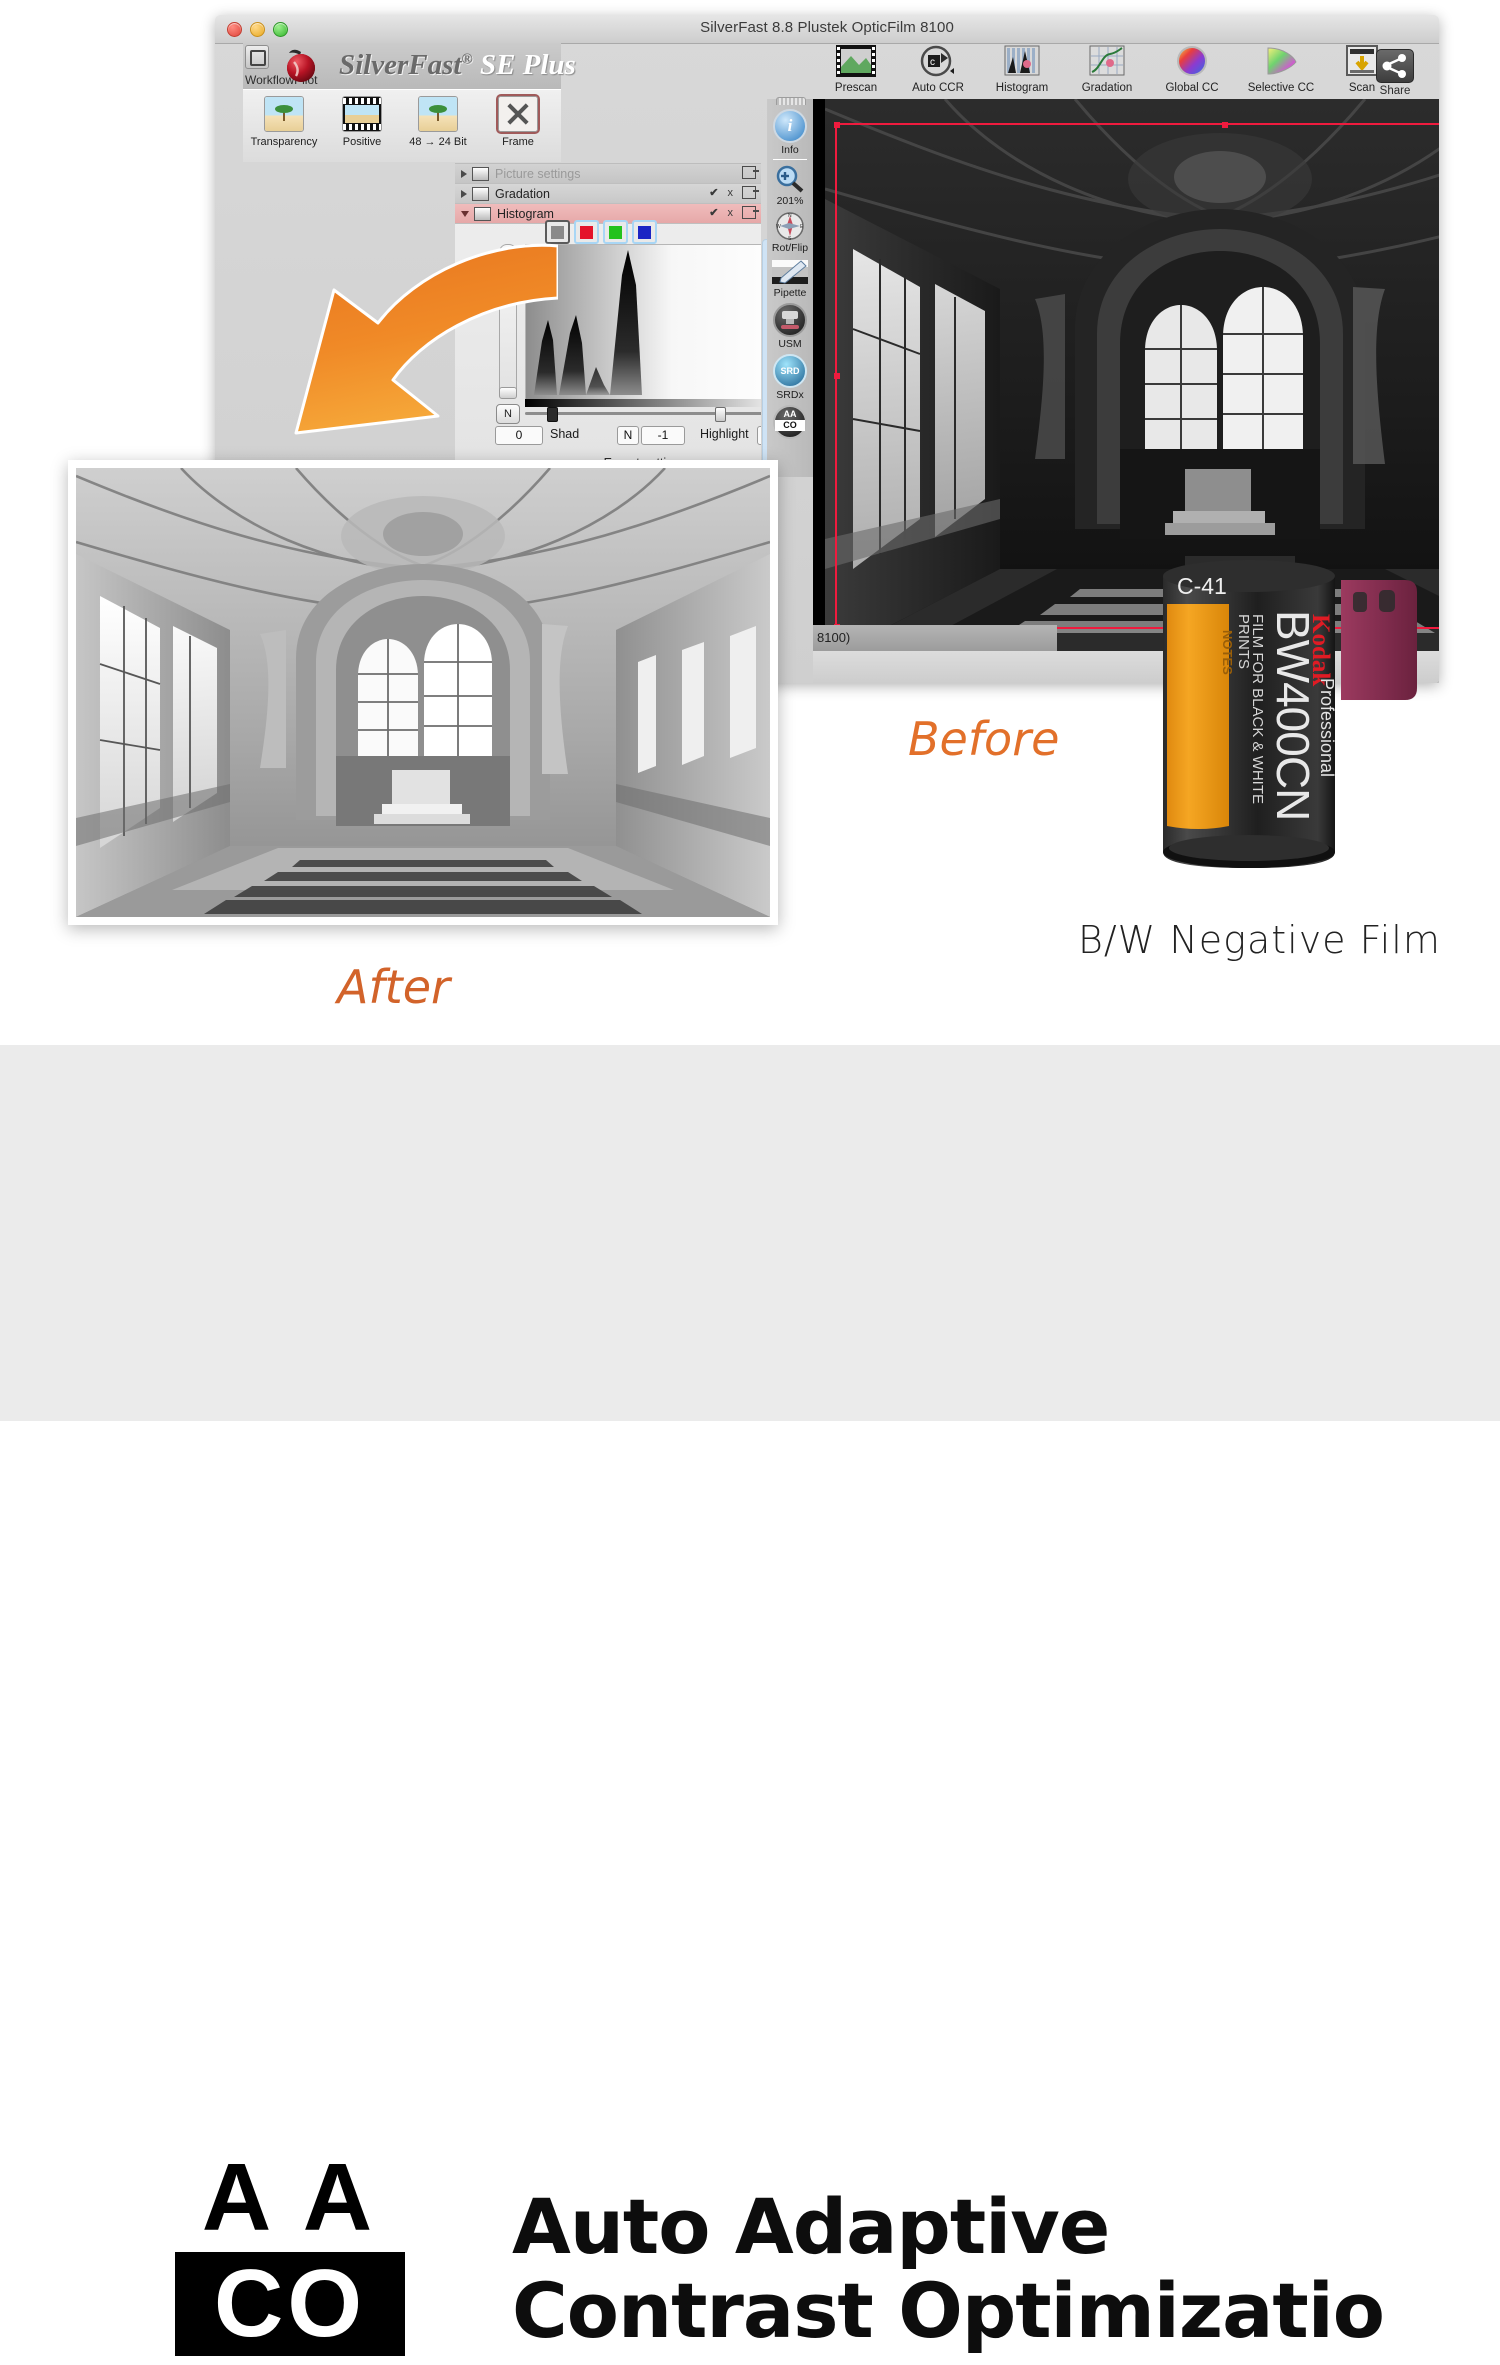 This screenshot has width=1500, height=2365. Describe the element at coordinates (362, 114) in the screenshot. I see `filmstrip-icon` at that location.